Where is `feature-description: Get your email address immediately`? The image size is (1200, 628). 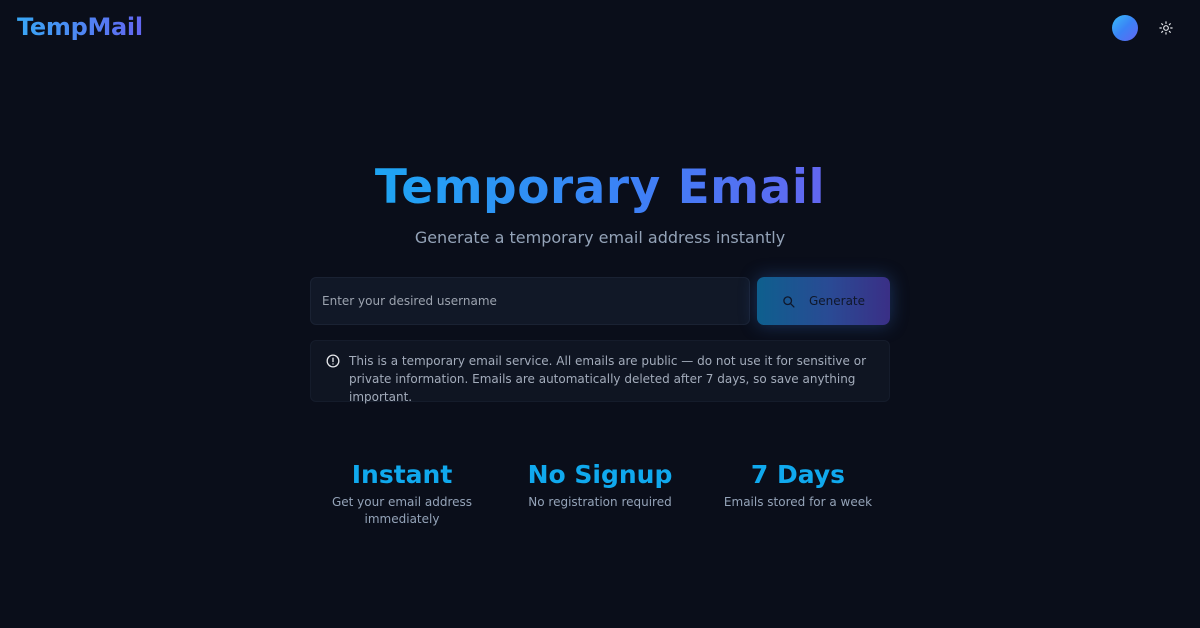
feature-description: Get your email address immediately is located at coordinates (402, 510).